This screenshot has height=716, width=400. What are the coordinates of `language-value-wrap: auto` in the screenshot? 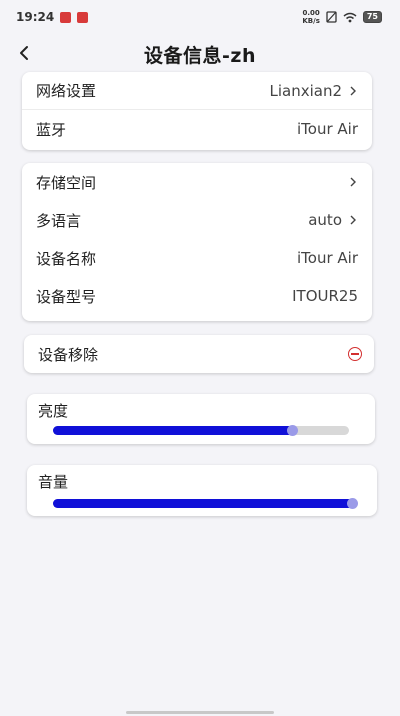 It's located at (333, 220).